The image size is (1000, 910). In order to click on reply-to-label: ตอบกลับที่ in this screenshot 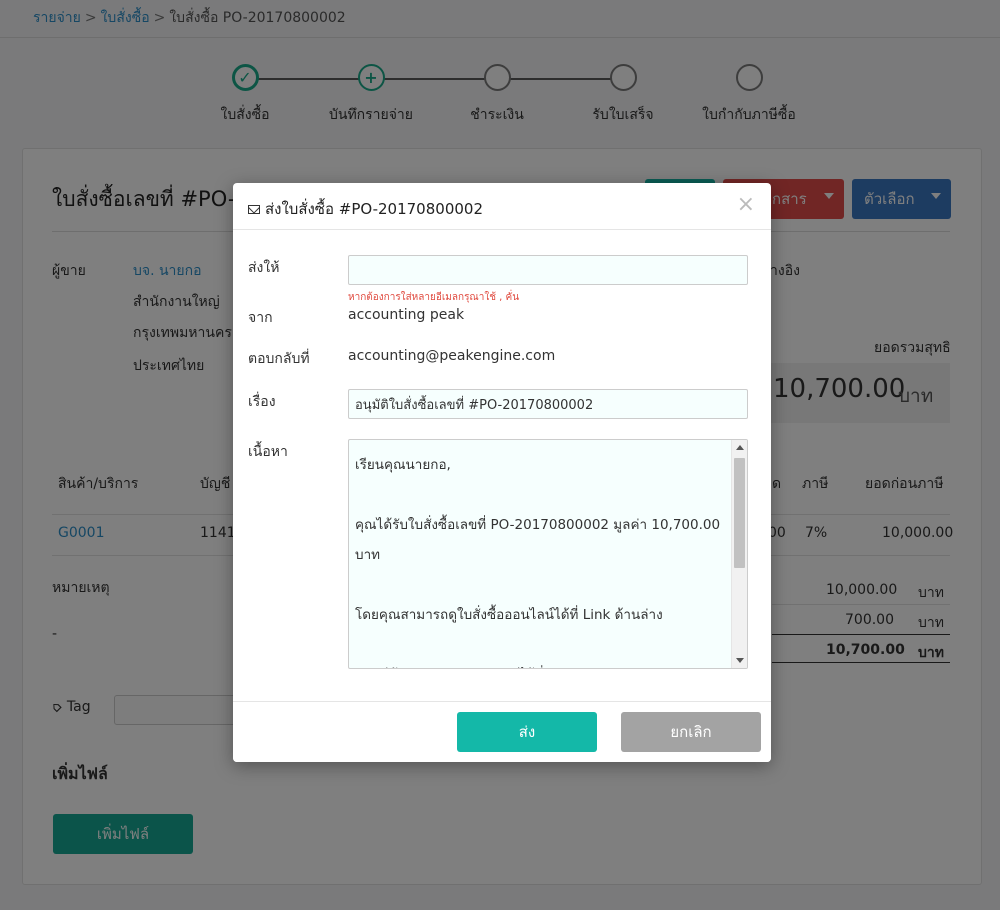, I will do `click(279, 359)`.